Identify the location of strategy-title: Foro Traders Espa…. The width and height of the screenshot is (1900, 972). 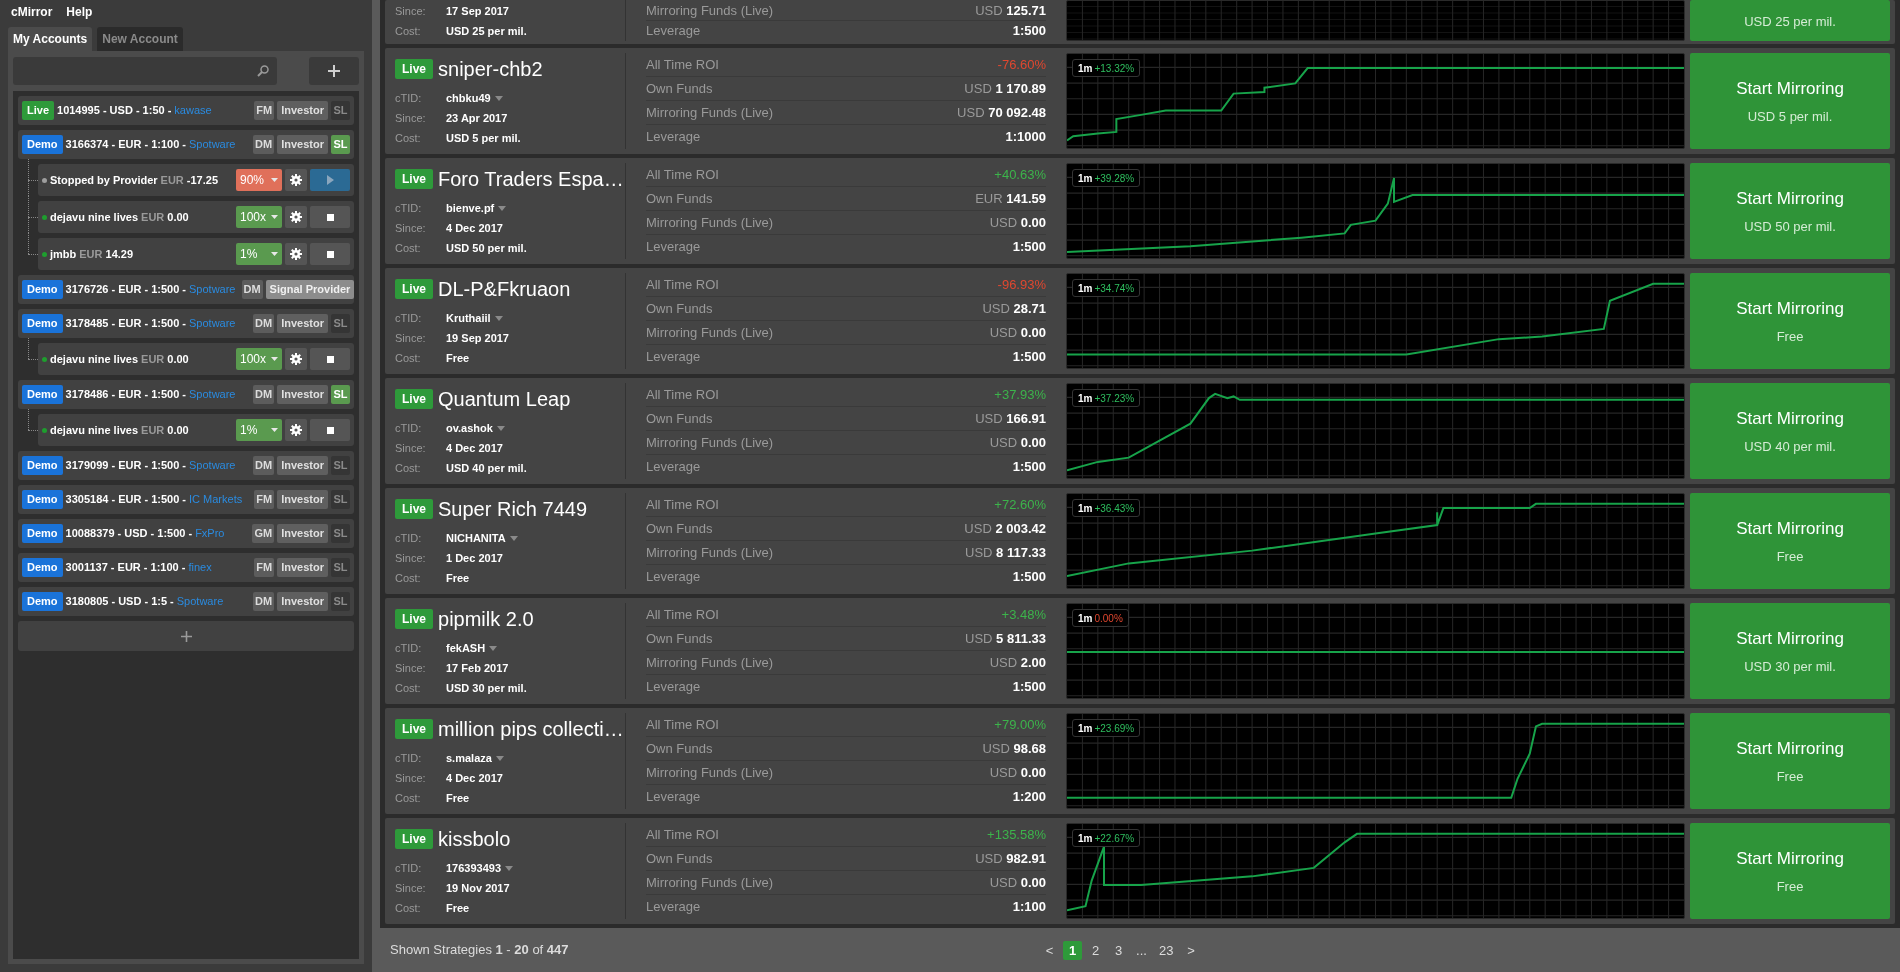
(531, 179).